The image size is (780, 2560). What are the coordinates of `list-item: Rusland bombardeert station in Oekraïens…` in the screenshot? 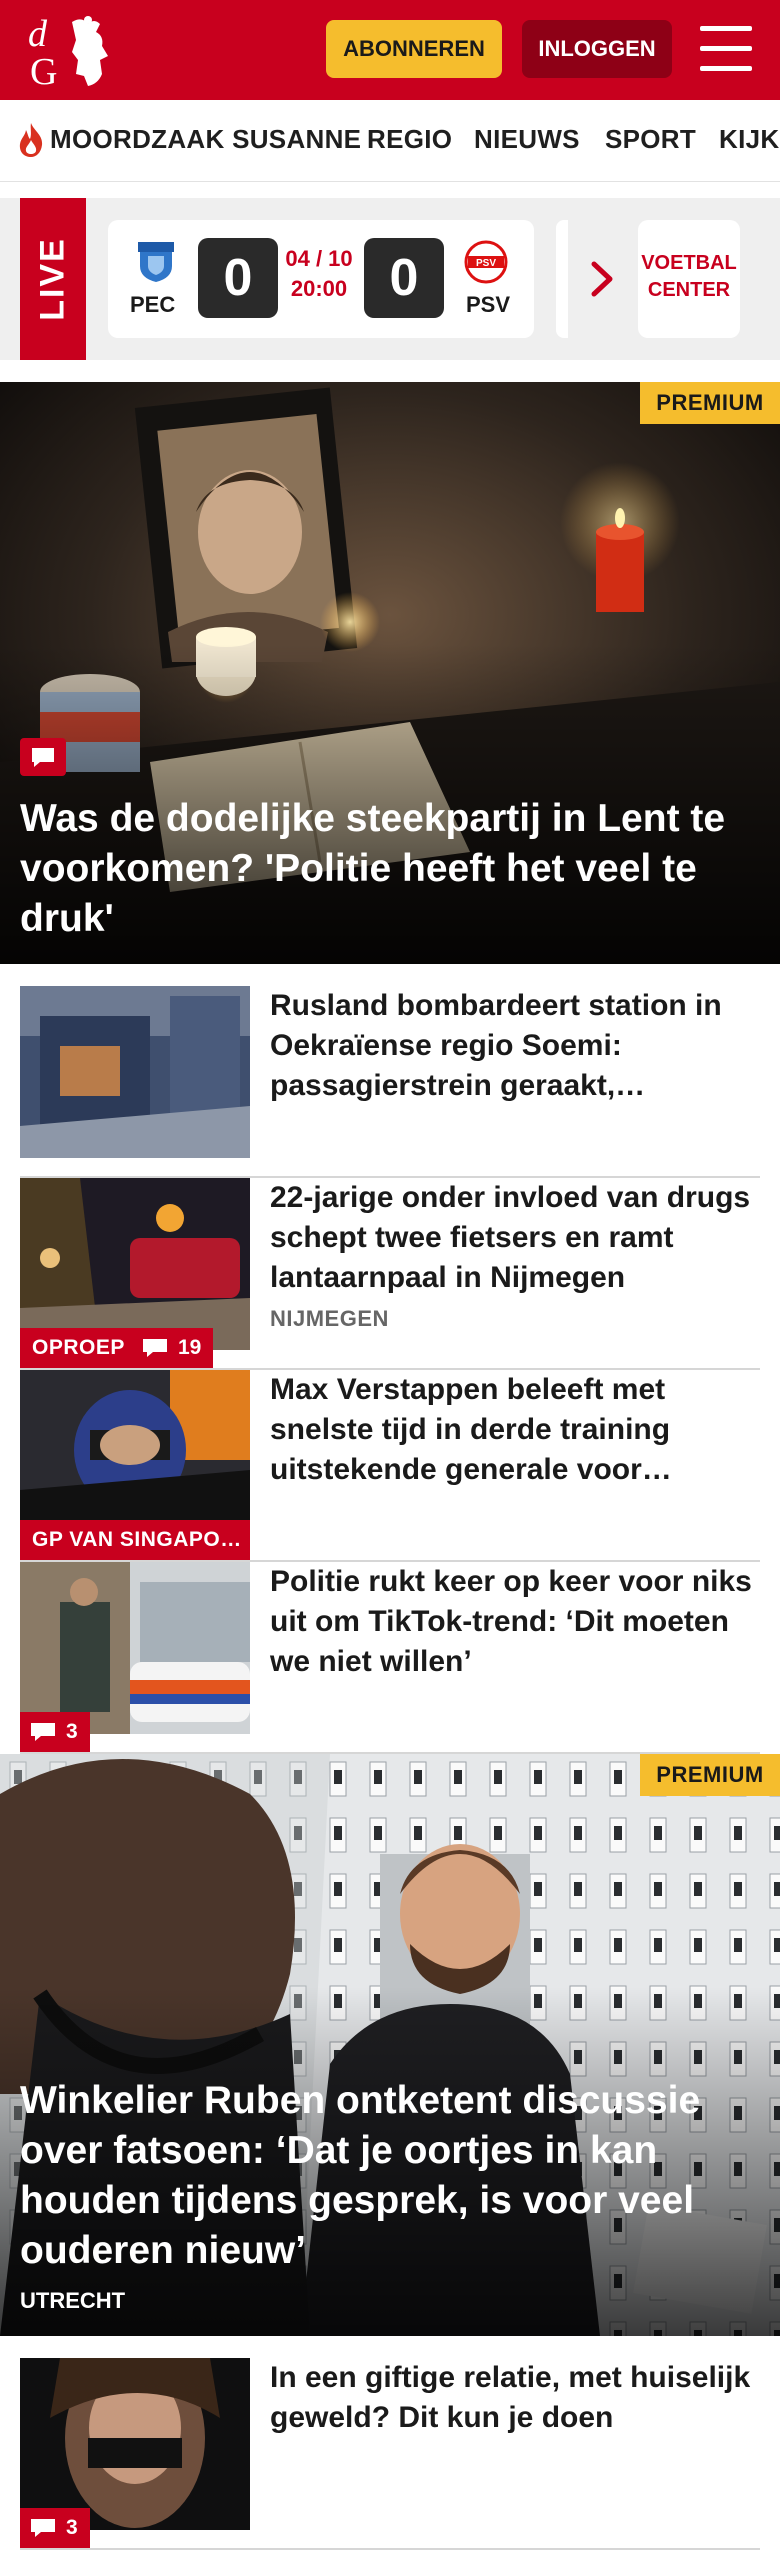 It's located at (390, 1082).